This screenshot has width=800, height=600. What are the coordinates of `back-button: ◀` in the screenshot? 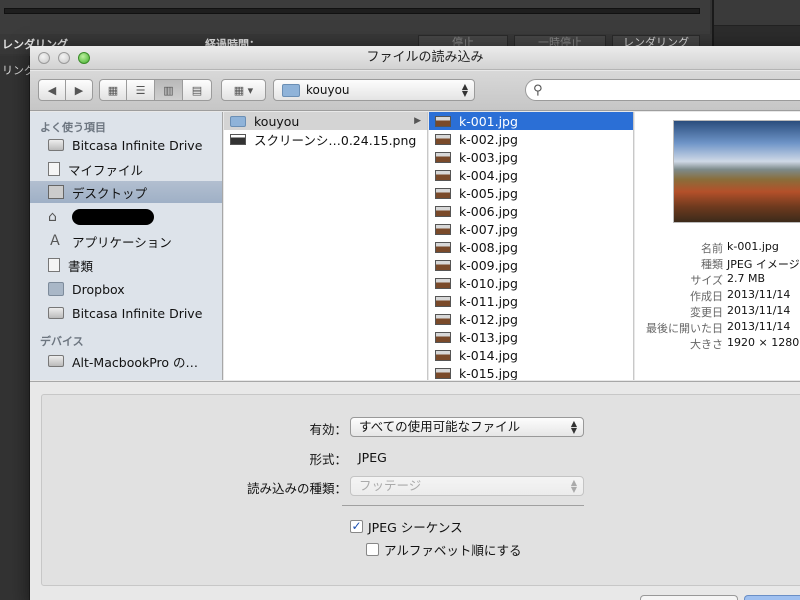 It's located at (52, 90).